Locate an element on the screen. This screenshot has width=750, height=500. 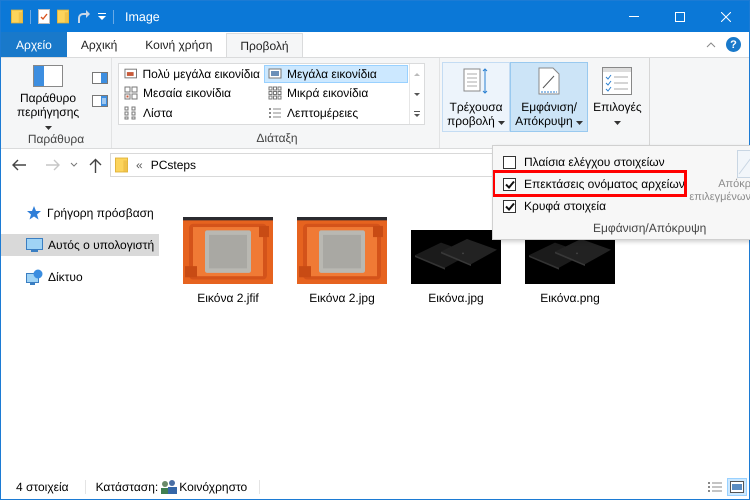
checklist-icon is located at coordinates (44, 16).